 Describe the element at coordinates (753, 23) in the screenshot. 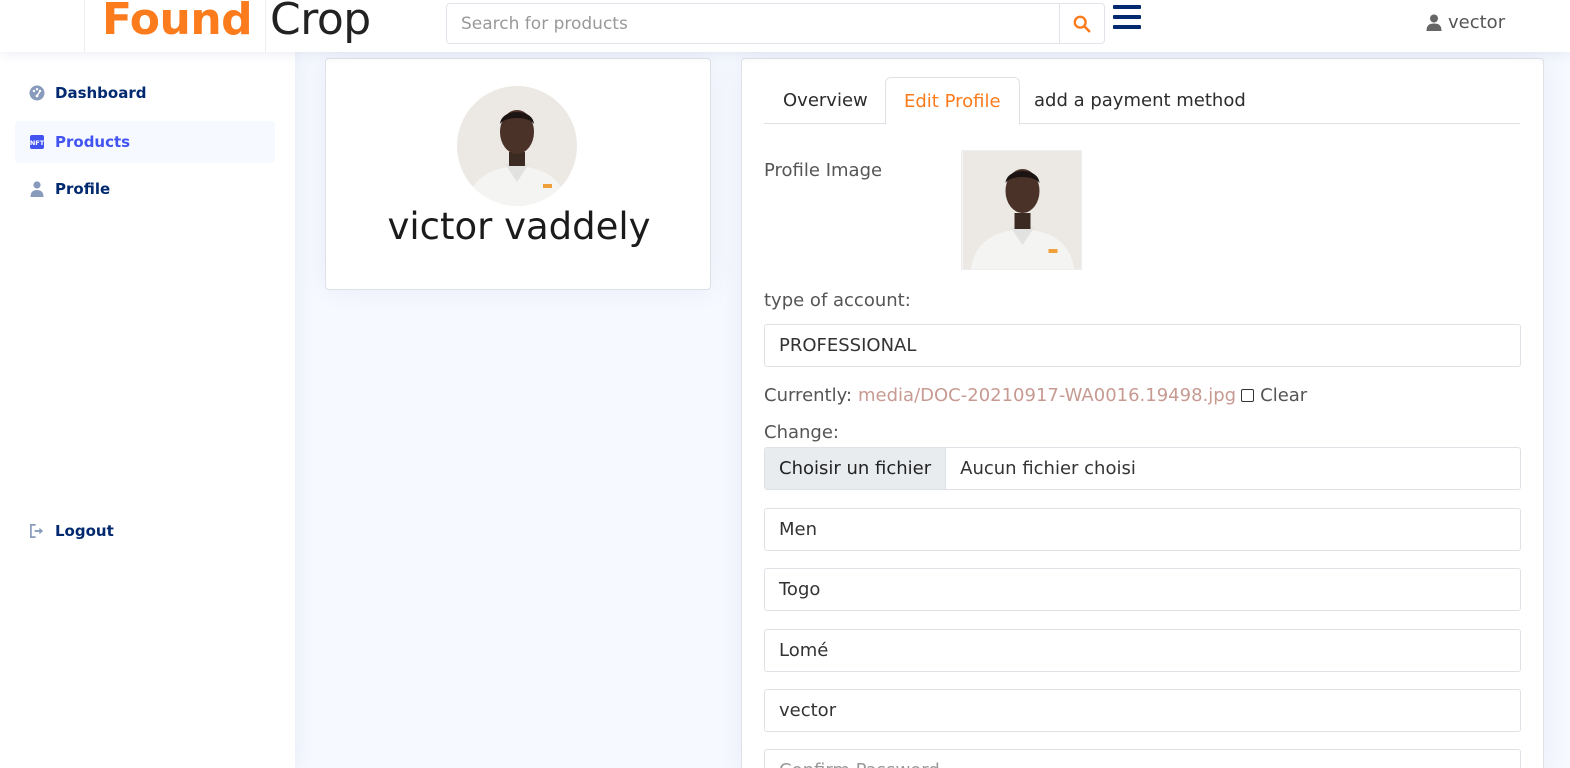

I see `search-input` at that location.